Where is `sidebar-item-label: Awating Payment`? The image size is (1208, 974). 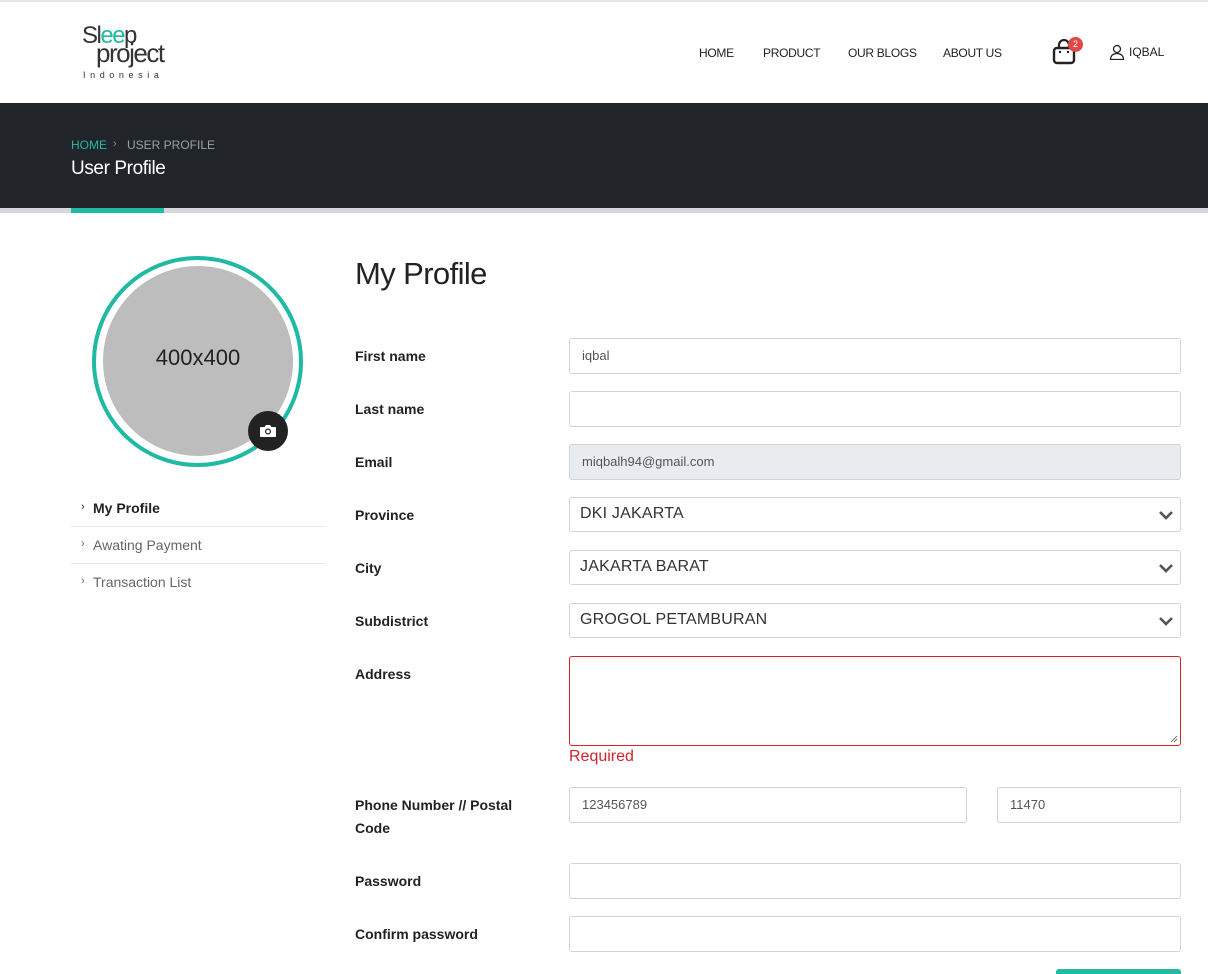 sidebar-item-label: Awating Payment is located at coordinates (147, 545).